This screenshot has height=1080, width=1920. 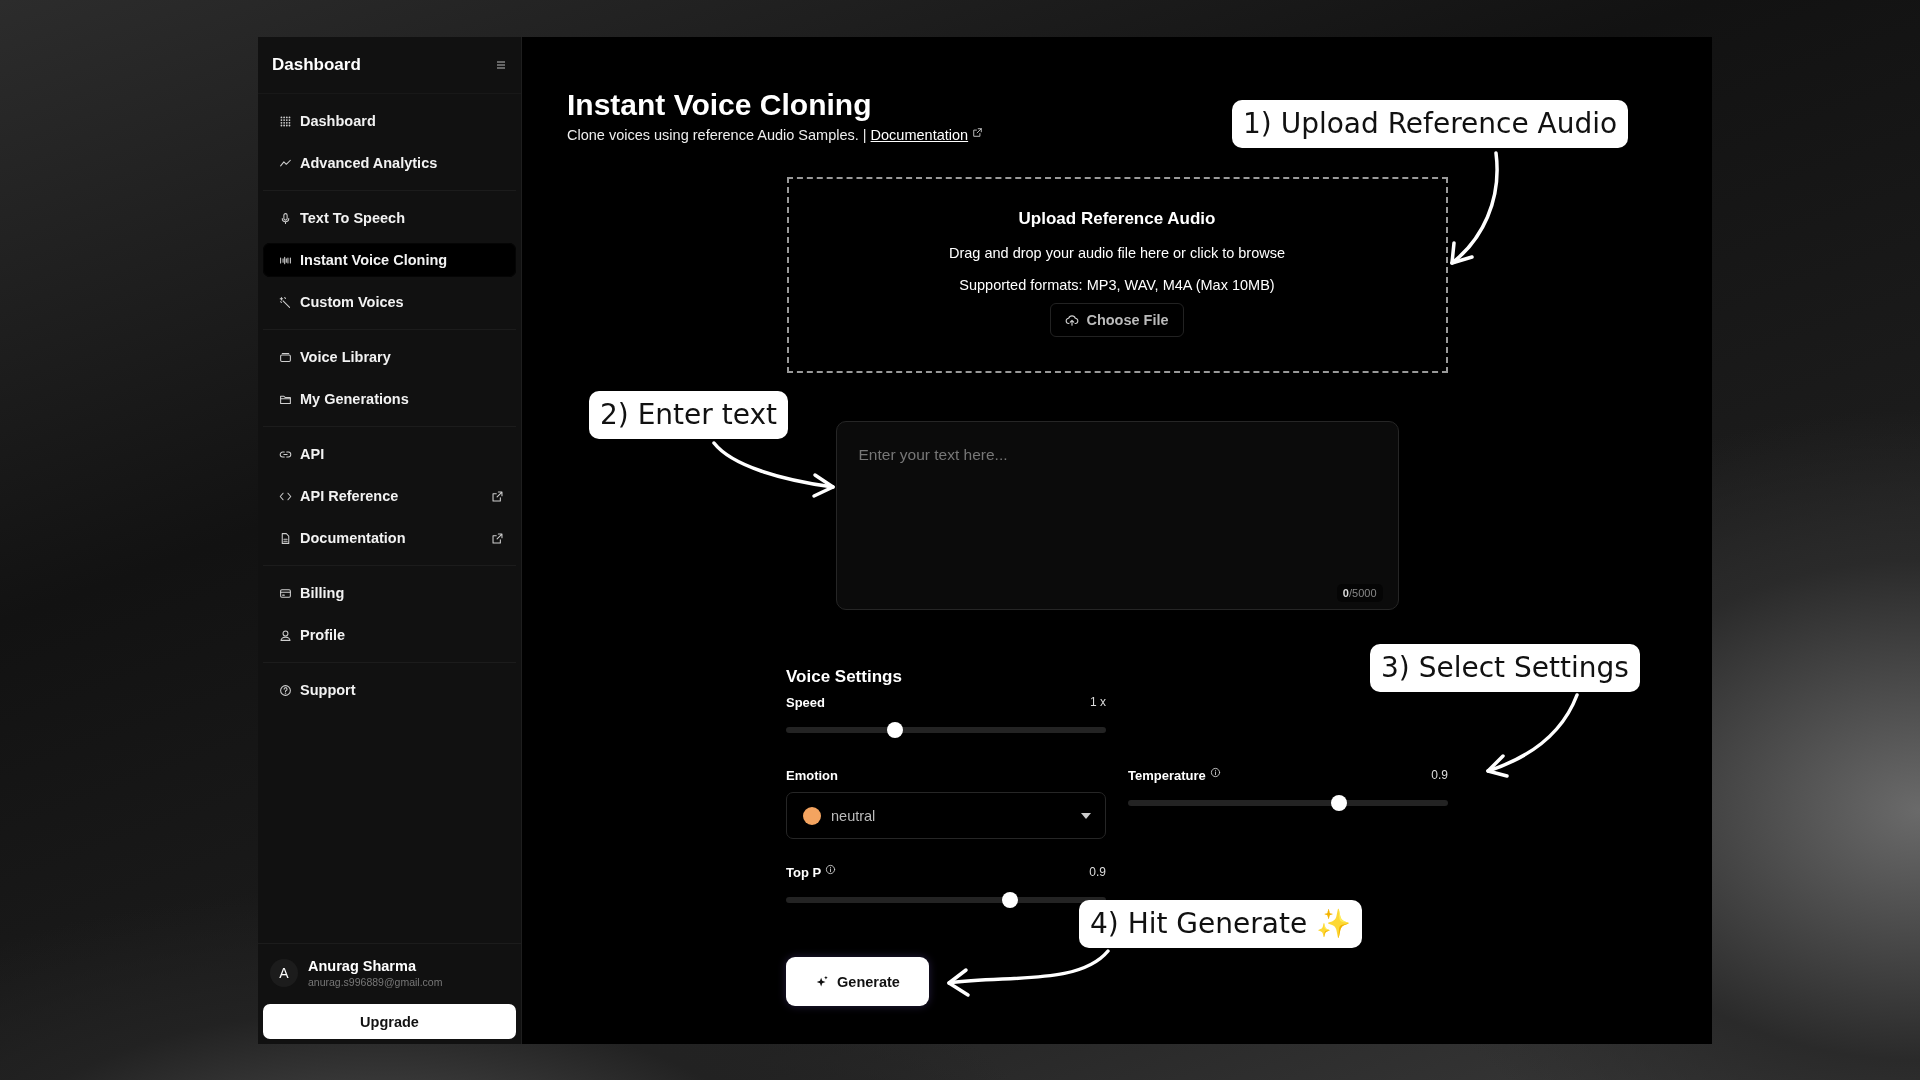 I want to click on generate-button: Generate, so click(x=857, y=981).